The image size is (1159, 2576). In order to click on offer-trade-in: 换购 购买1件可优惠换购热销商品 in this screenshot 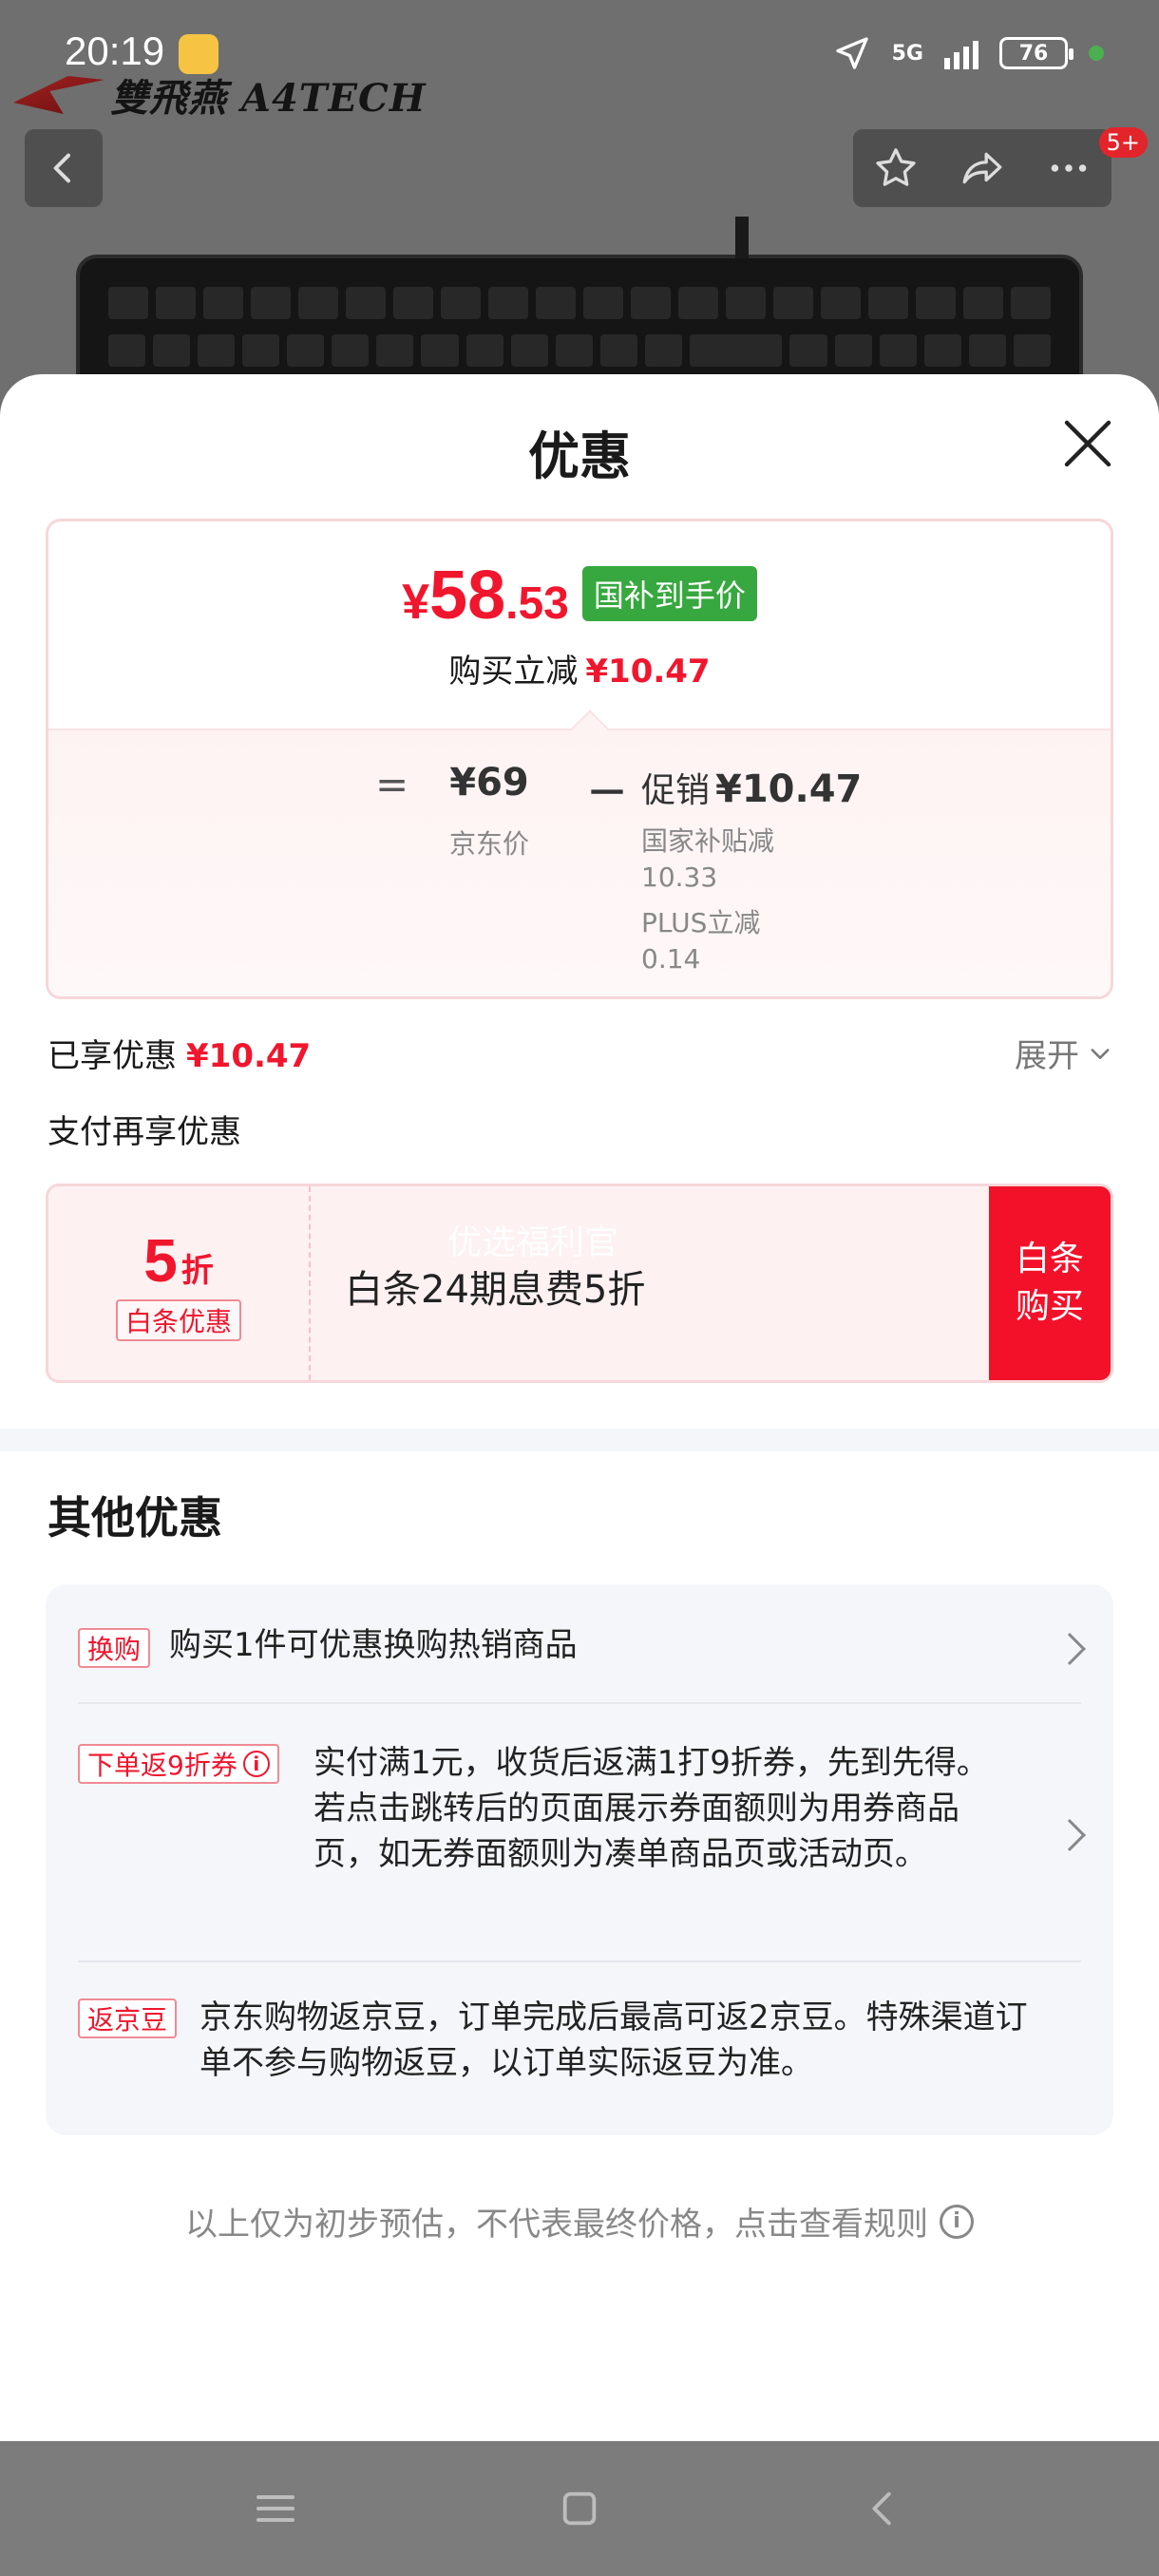, I will do `click(582, 1648)`.